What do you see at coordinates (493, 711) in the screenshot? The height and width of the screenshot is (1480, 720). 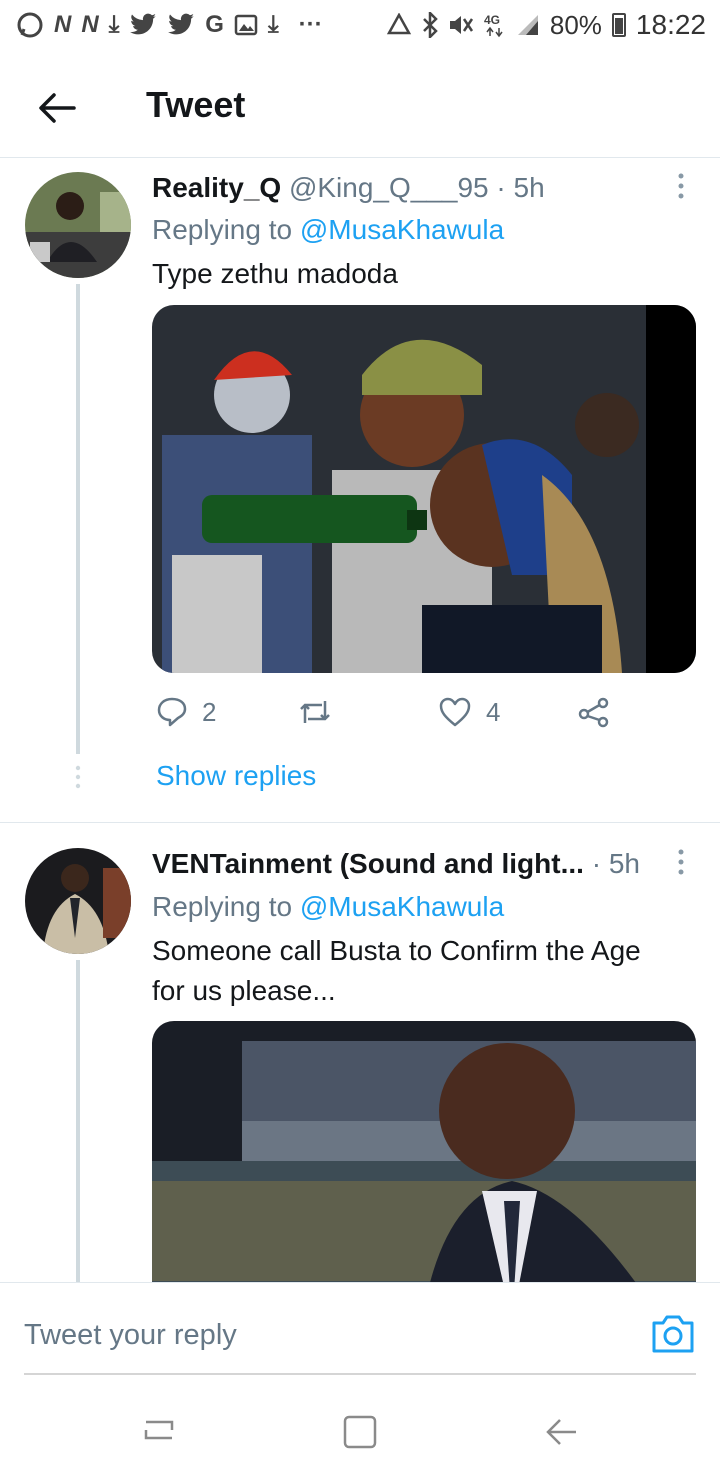 I see `like-count: 4` at bounding box center [493, 711].